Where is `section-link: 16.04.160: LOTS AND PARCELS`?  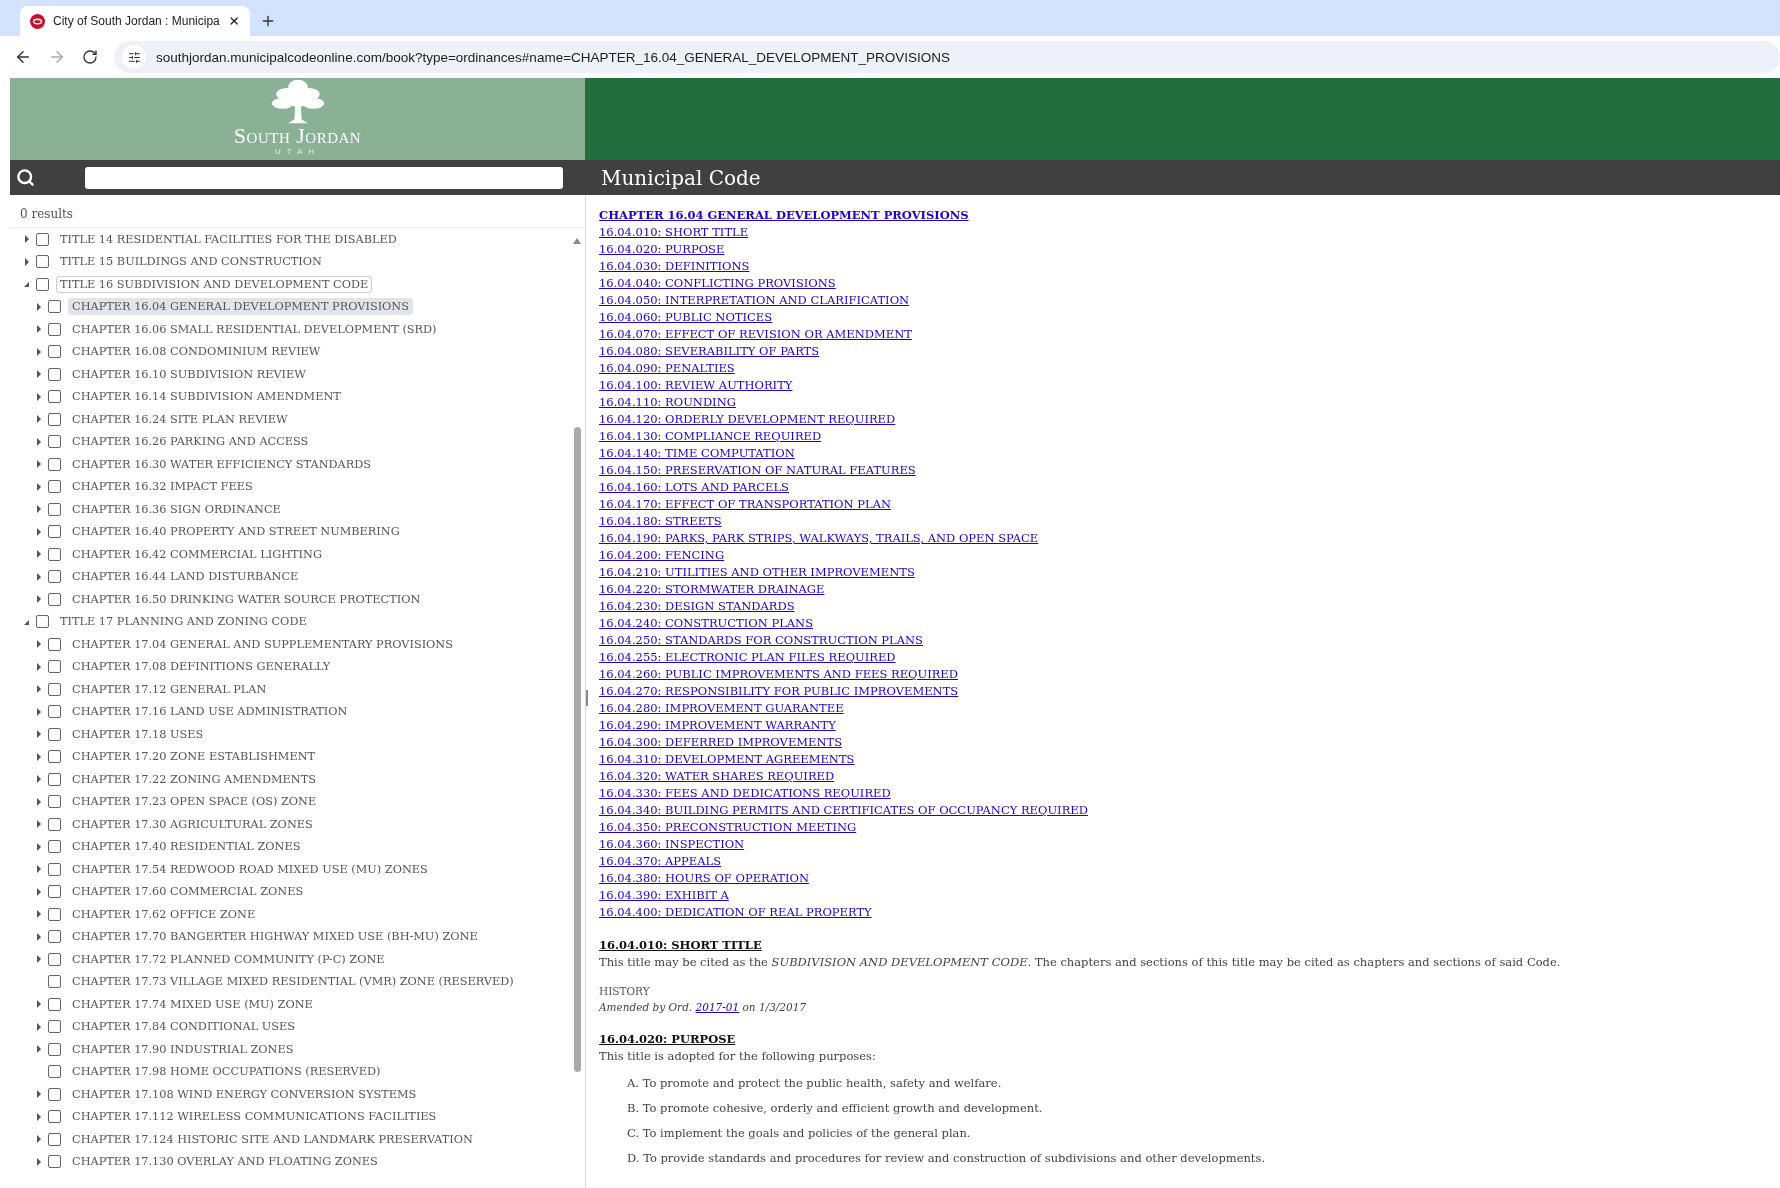 section-link: 16.04.160: LOTS AND PARCELS is located at coordinates (694, 487).